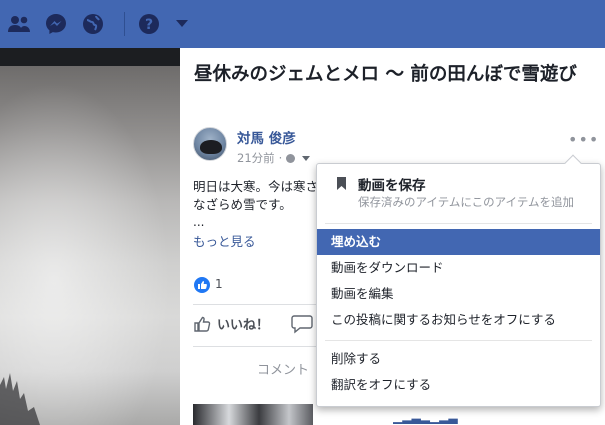 The width and height of the screenshot is (605, 425). Describe the element at coordinates (211, 147) in the screenshot. I see `avatar-dog` at that location.